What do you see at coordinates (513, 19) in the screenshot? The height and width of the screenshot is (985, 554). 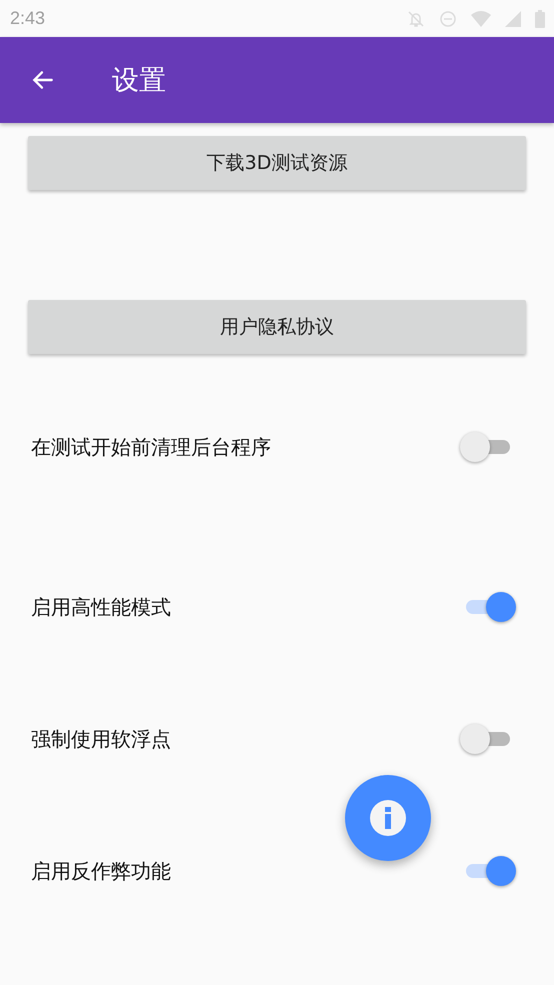 I see `signal-icon` at bounding box center [513, 19].